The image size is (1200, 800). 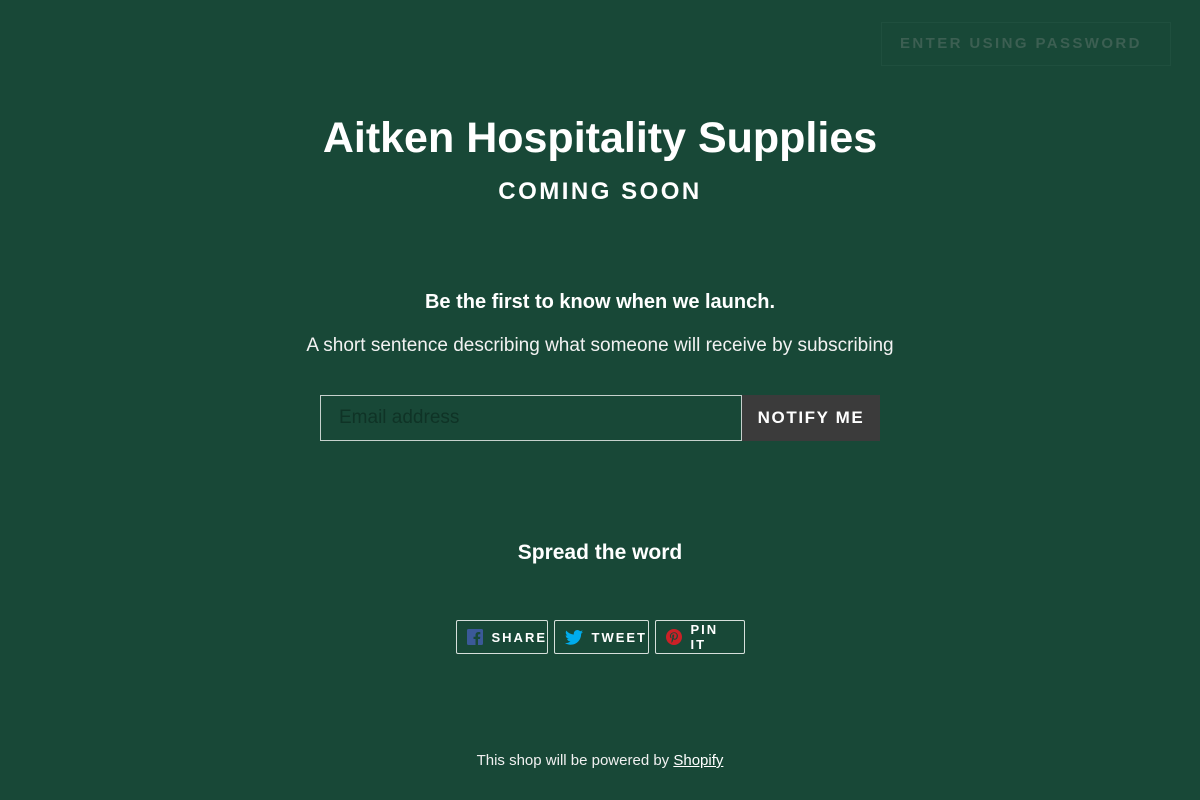 I want to click on social-sharing: SHARE TWEET PIN IT, so click(x=600, y=637).